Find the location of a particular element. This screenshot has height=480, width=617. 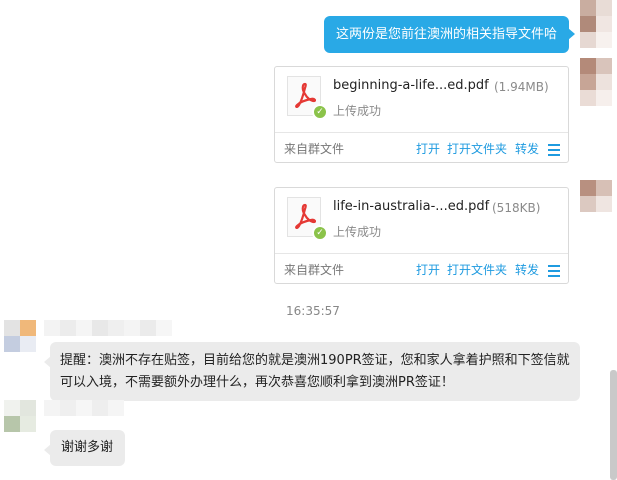

outgoing-message-bubble: 这两份是您前往澳洲的相关指导文件哈 is located at coordinates (449, 34).